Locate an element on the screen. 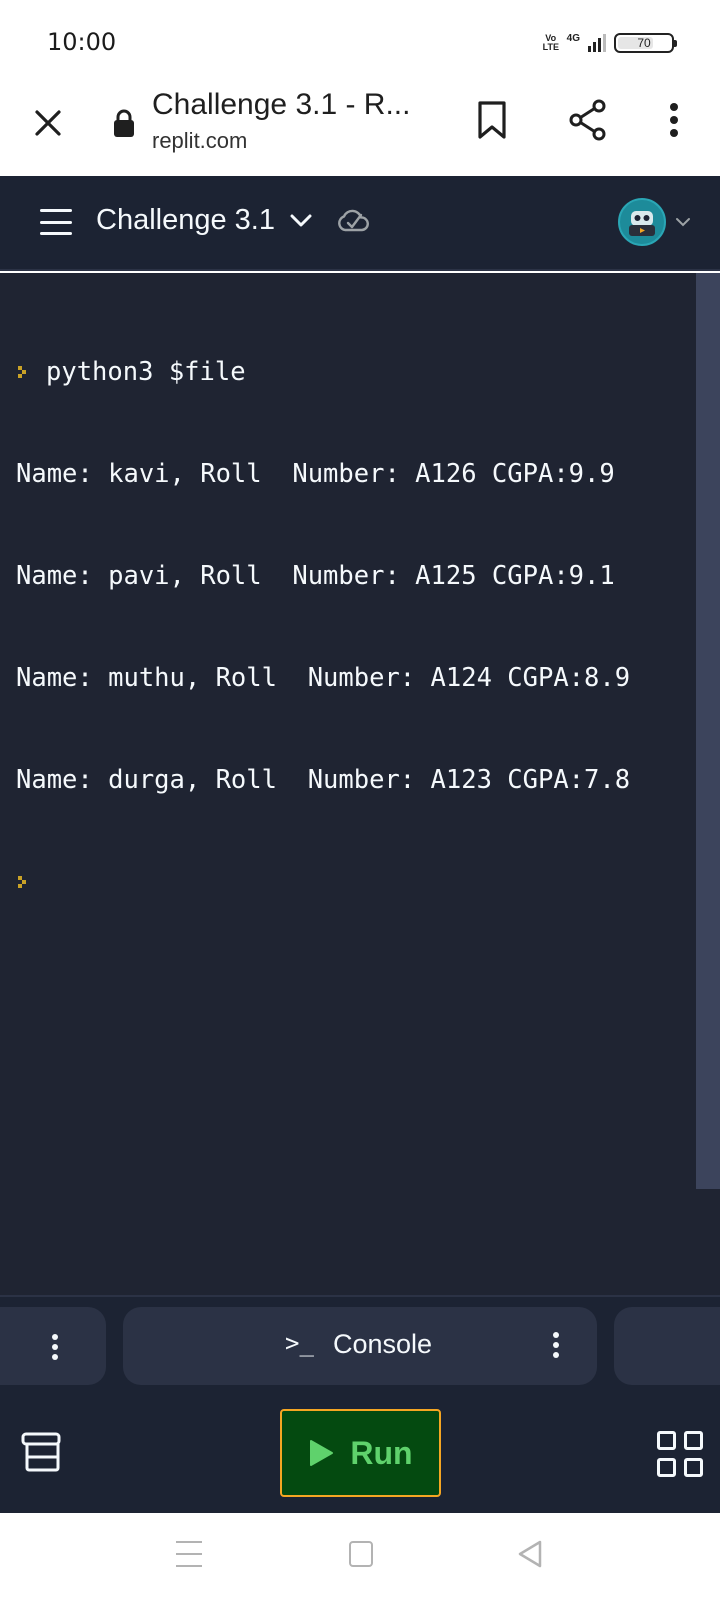  play-icon is located at coordinates (322, 1453).